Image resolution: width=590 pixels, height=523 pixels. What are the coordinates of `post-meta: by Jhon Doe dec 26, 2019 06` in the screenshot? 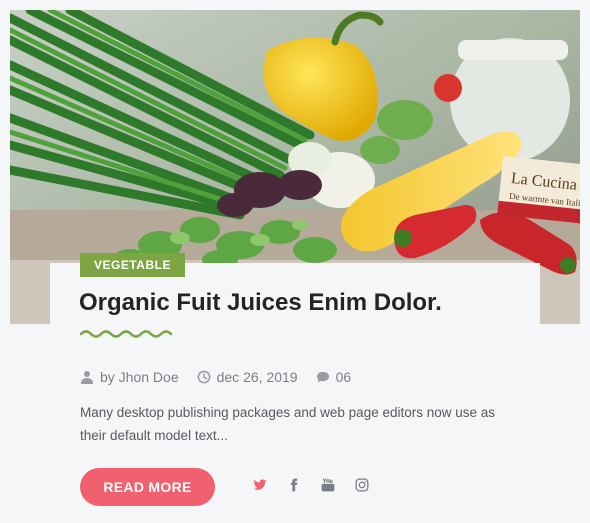 It's located at (215, 377).